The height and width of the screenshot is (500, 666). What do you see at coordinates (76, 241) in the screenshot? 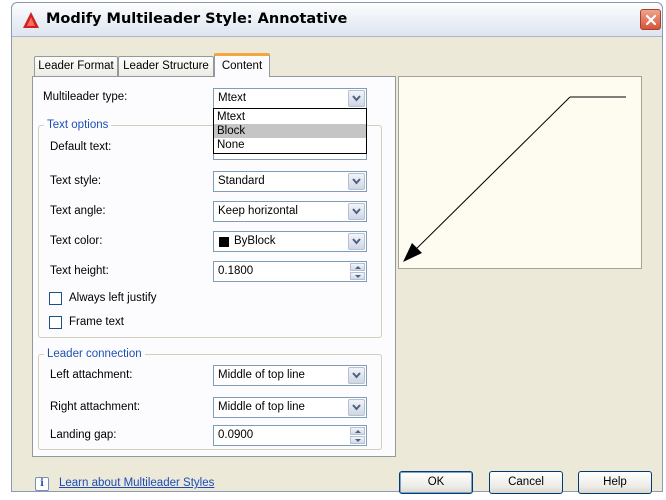
I see `text-color-label: Text color:` at bounding box center [76, 241].